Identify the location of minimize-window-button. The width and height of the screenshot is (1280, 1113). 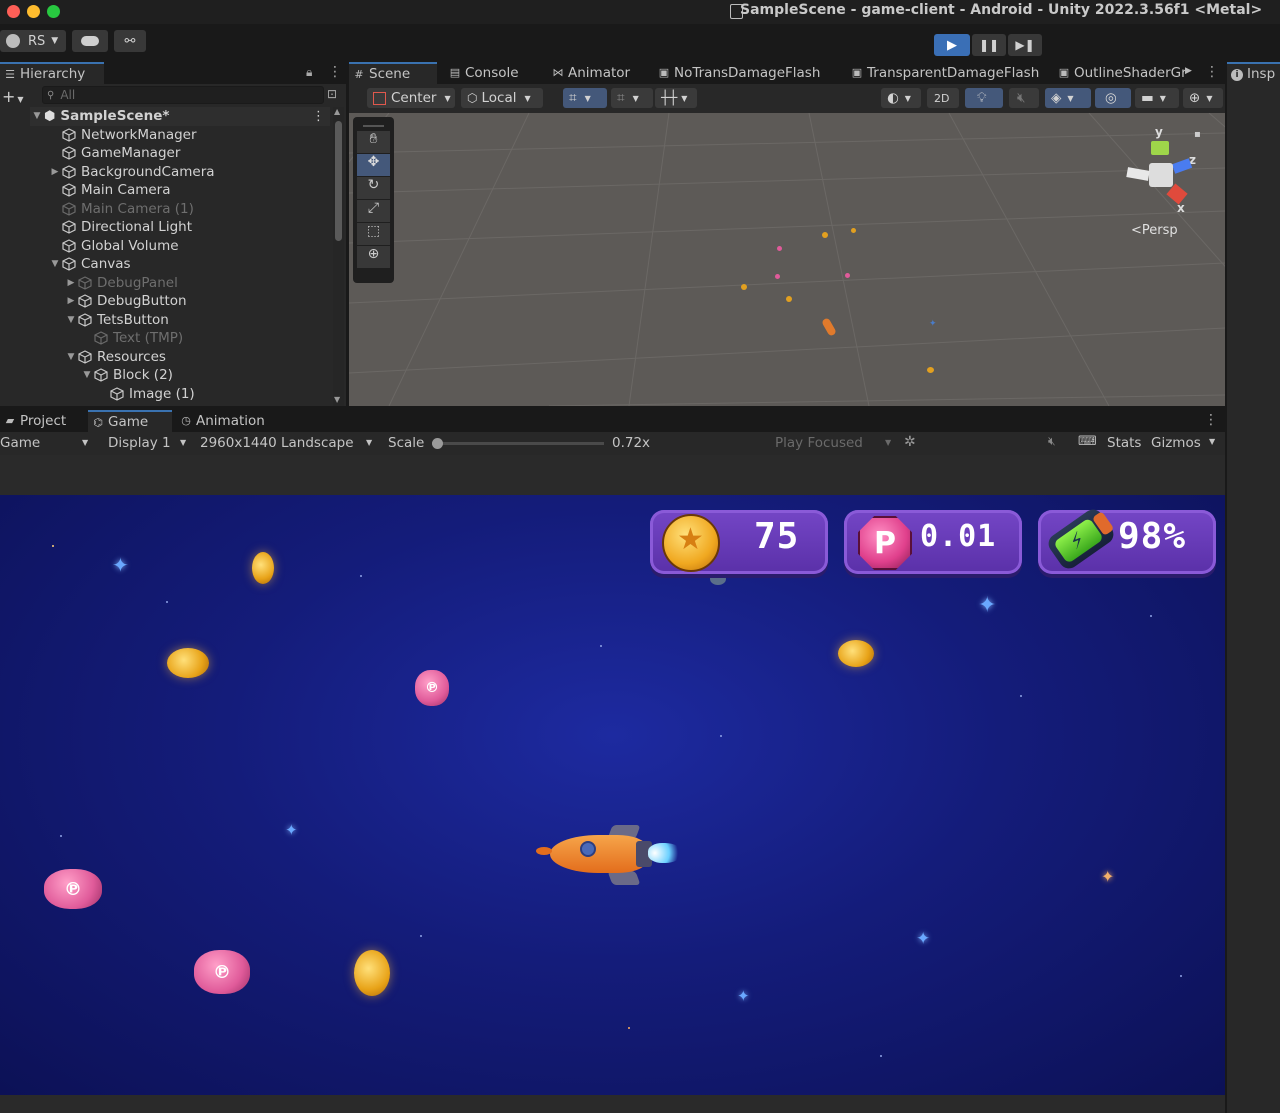
(33, 11).